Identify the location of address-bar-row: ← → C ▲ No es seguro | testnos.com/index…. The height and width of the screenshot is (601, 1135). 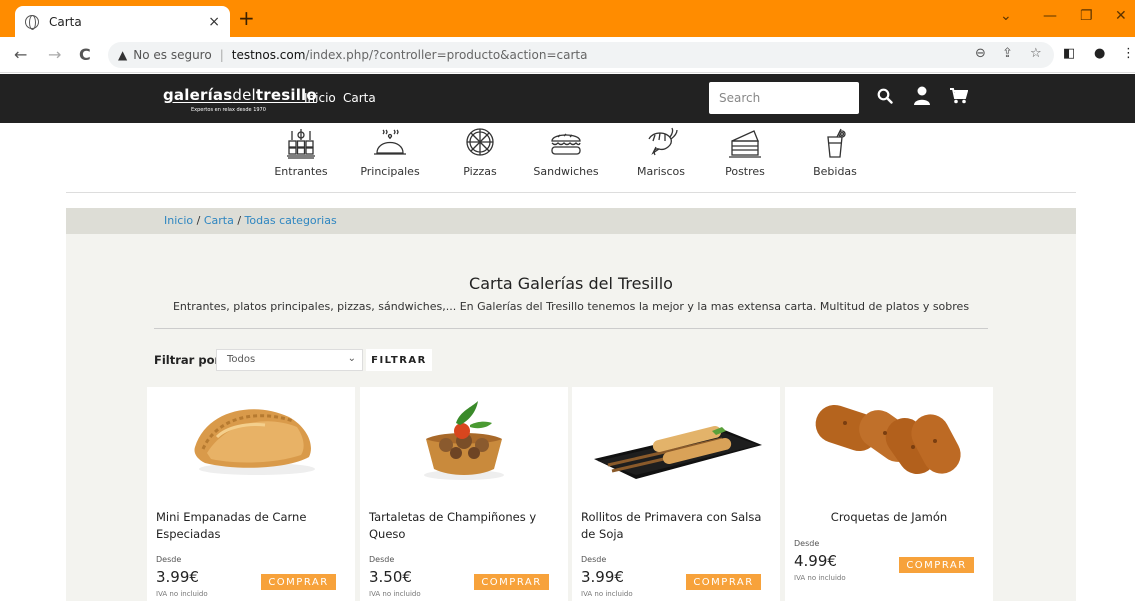
(567, 55).